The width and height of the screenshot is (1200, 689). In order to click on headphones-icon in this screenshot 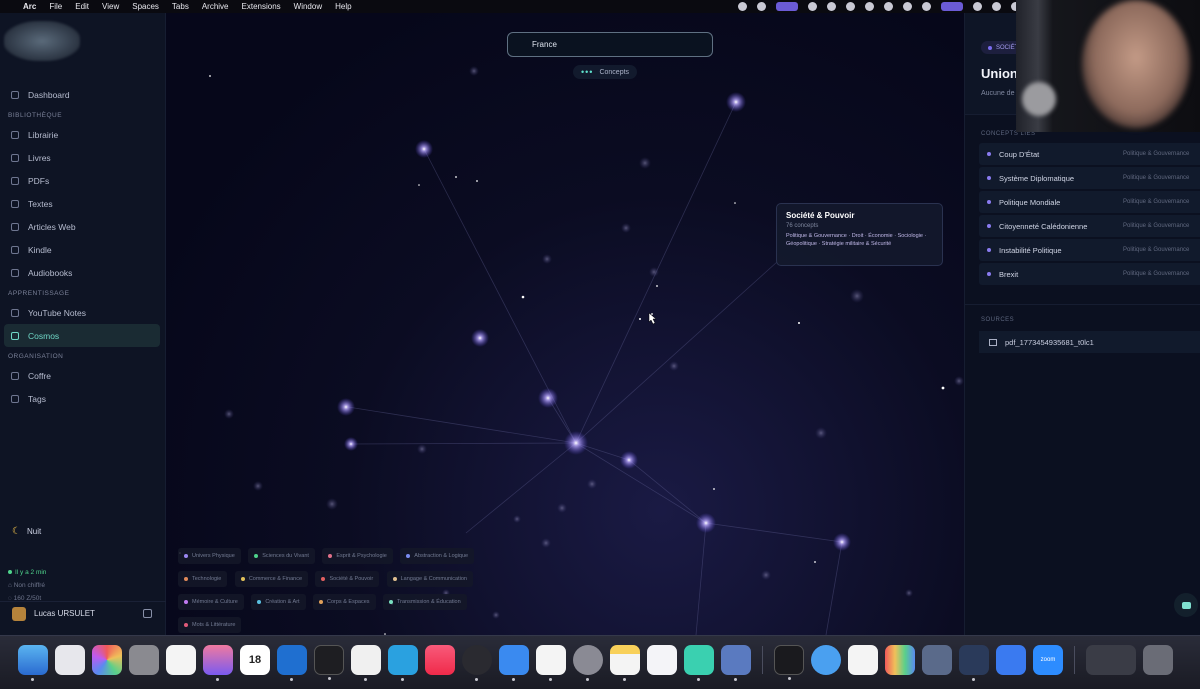, I will do `click(926, 6)`.